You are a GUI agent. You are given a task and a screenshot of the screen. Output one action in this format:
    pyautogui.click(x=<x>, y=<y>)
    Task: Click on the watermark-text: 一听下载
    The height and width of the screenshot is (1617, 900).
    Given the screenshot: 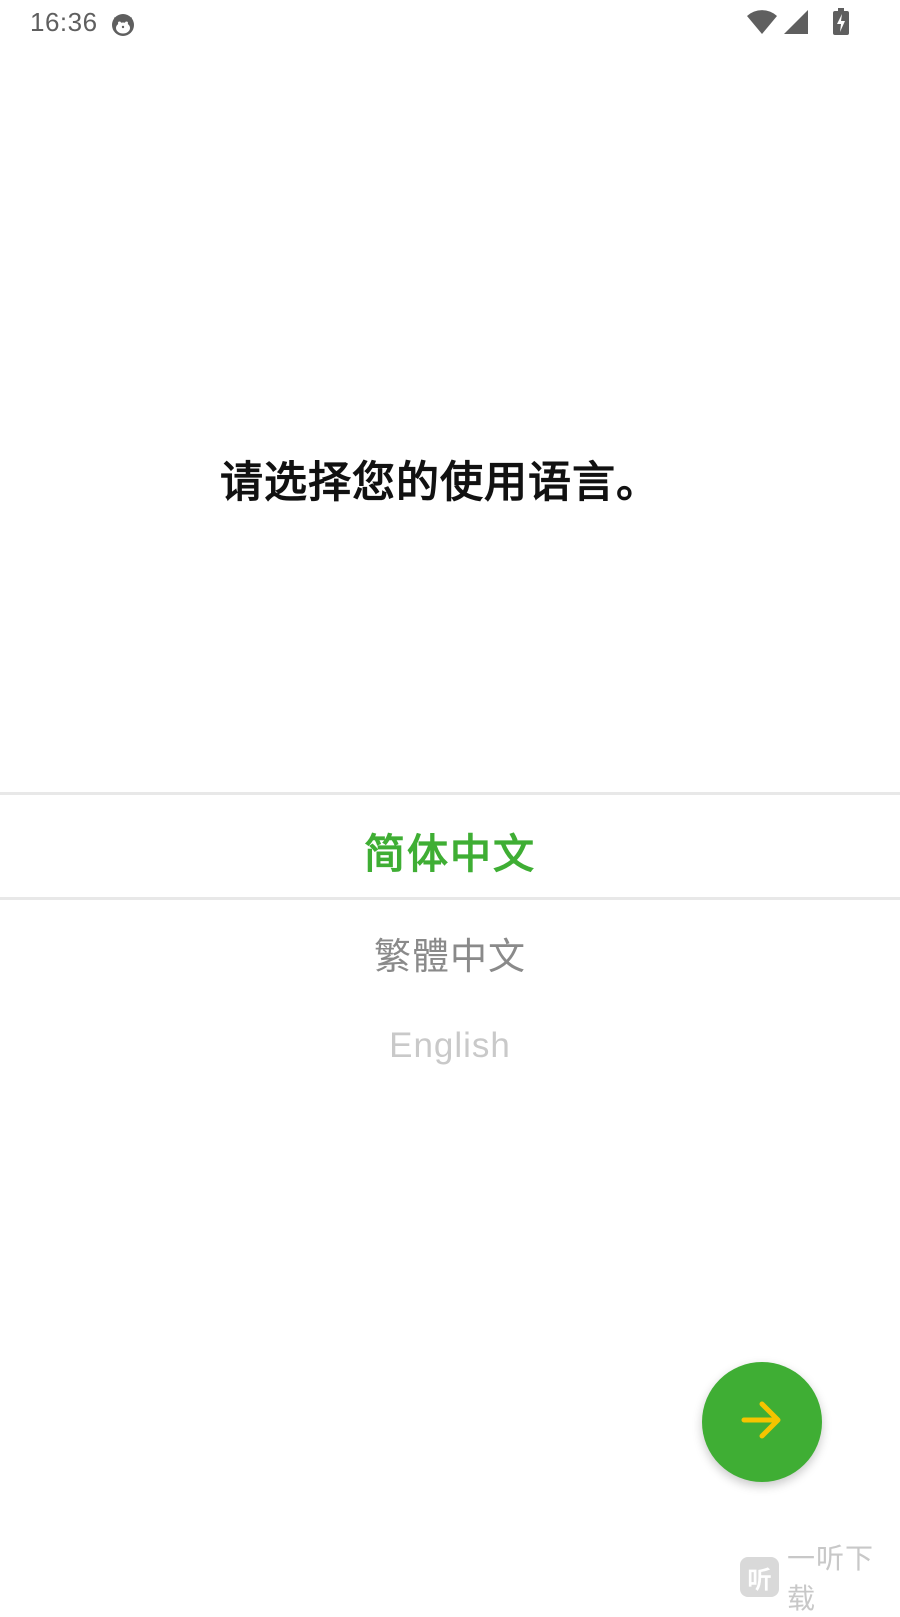 What is the action you would take?
    pyautogui.click(x=830, y=1578)
    